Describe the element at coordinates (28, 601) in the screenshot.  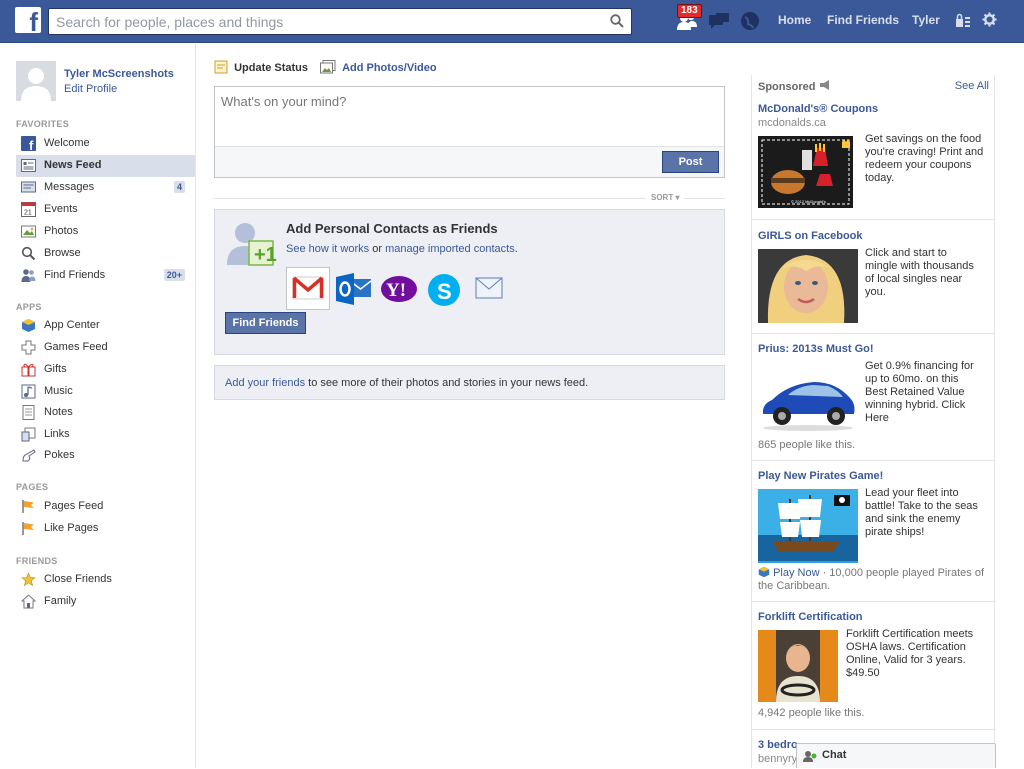
I see `family-icon` at that location.